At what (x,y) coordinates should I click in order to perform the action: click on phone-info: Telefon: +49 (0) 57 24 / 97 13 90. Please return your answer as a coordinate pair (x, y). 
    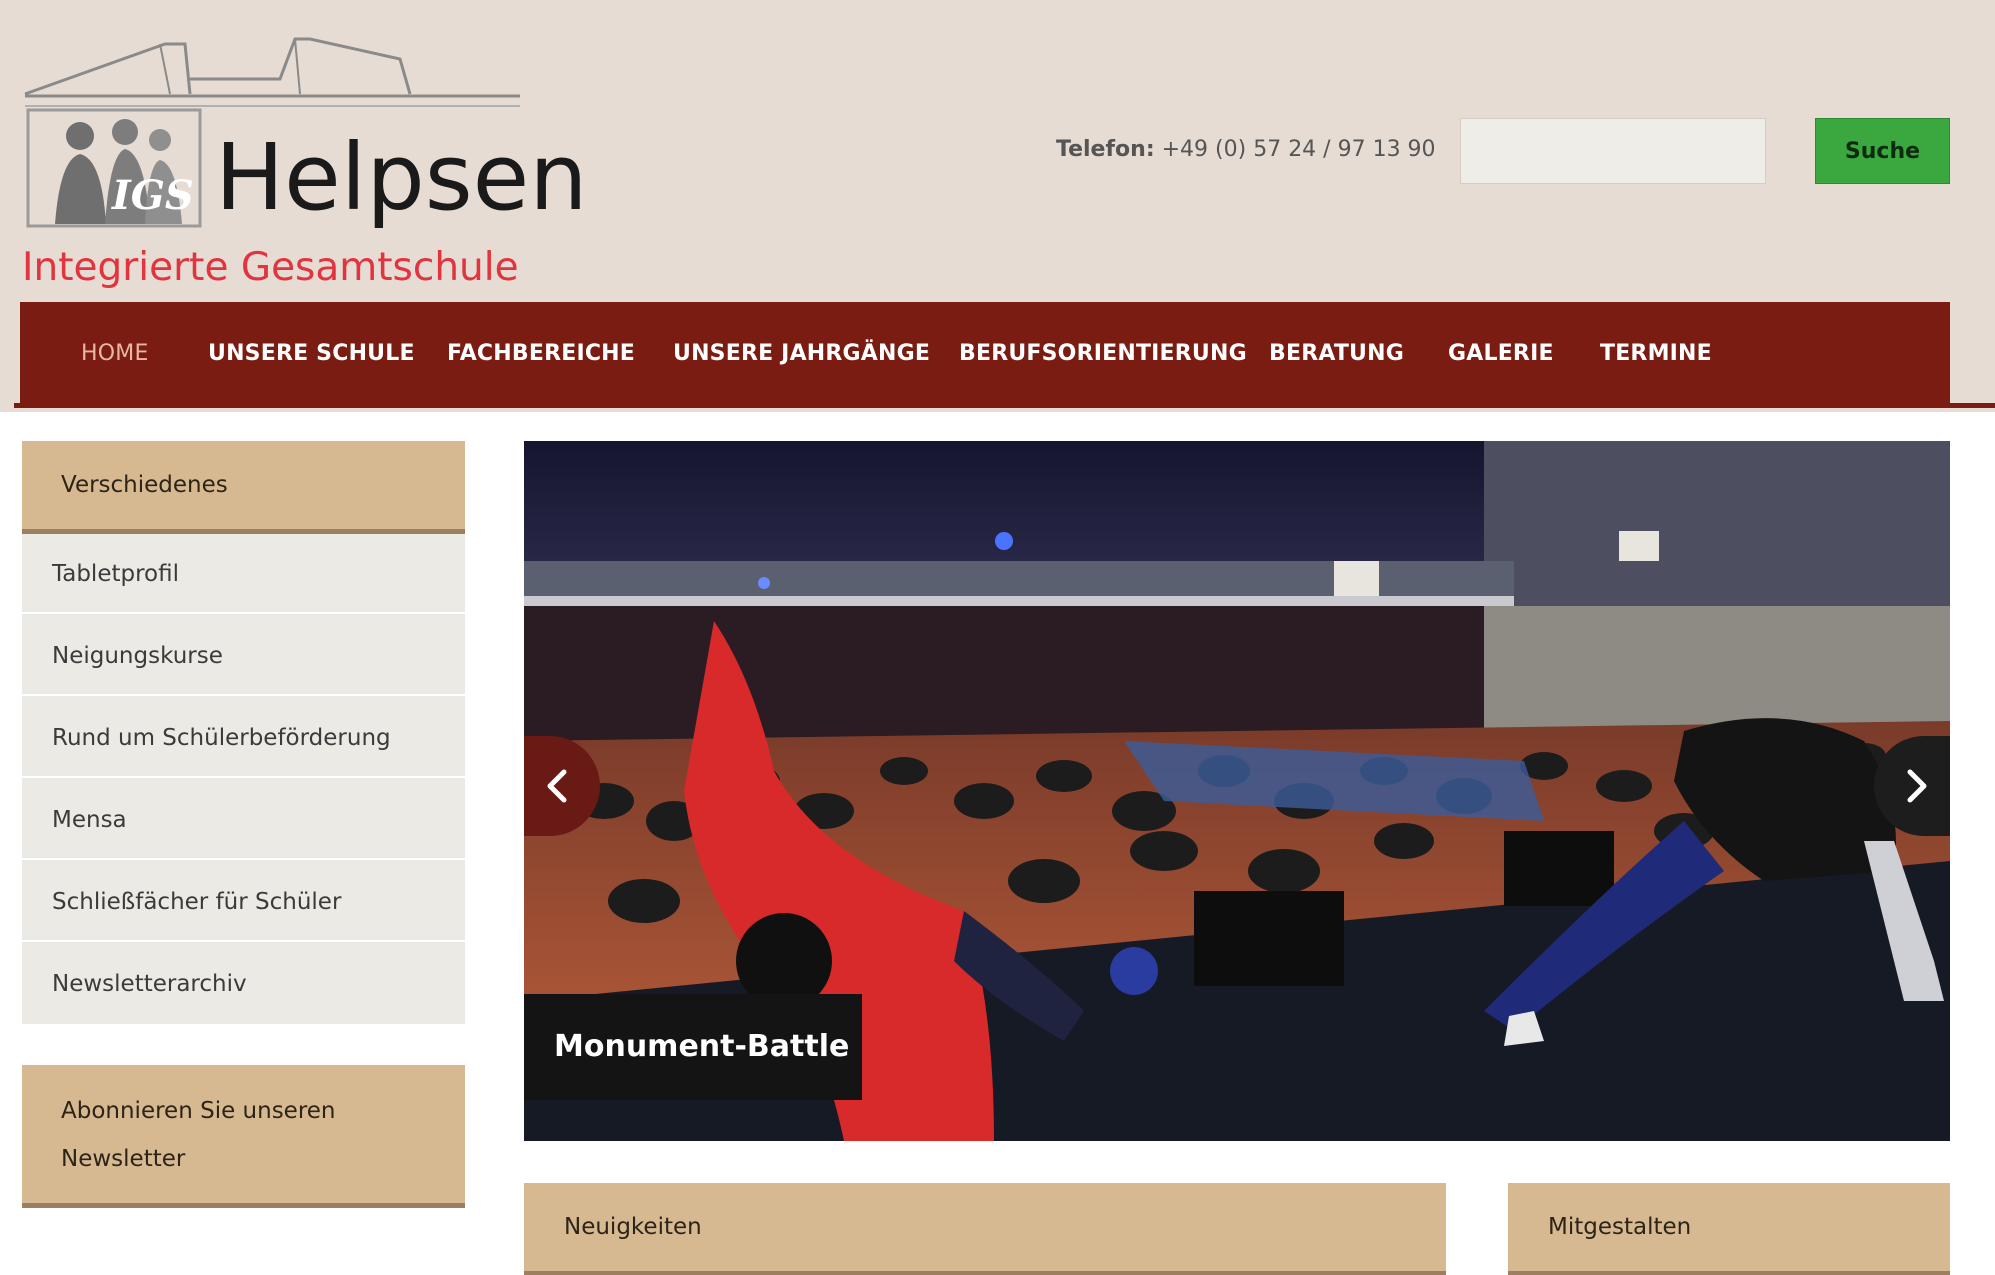
    Looking at the image, I should click on (1246, 149).